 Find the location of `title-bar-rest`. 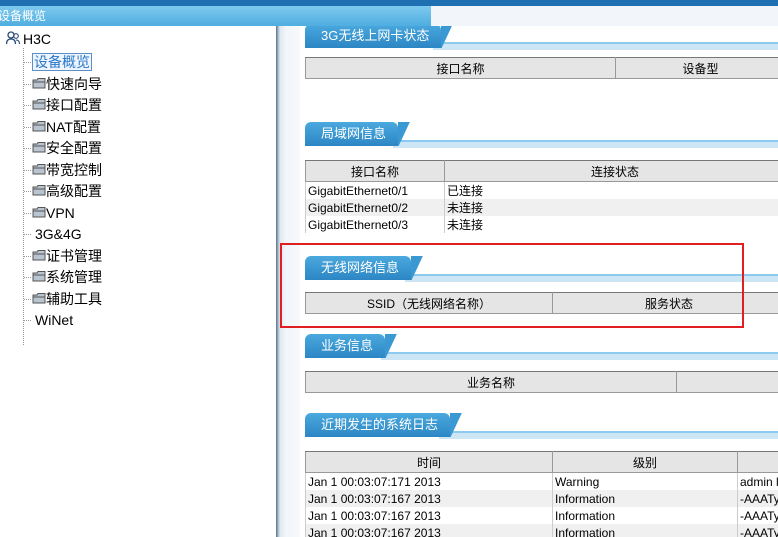

title-bar-rest is located at coordinates (604, 16).